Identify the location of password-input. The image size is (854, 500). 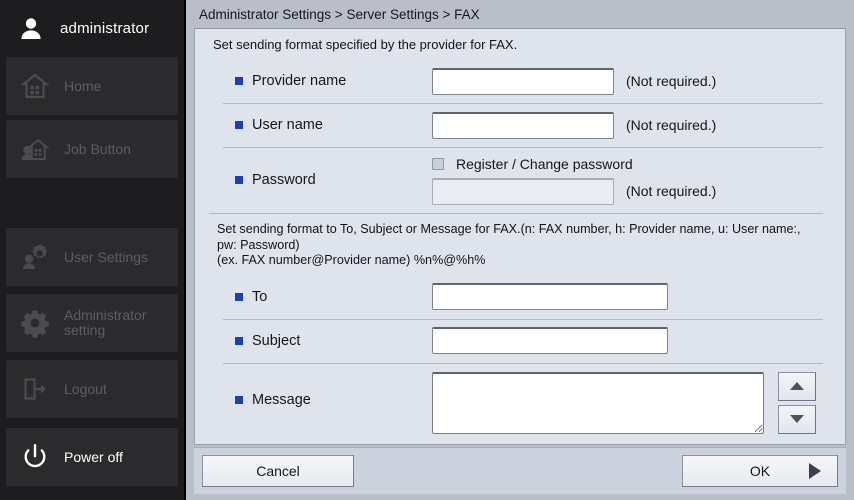
(523, 191).